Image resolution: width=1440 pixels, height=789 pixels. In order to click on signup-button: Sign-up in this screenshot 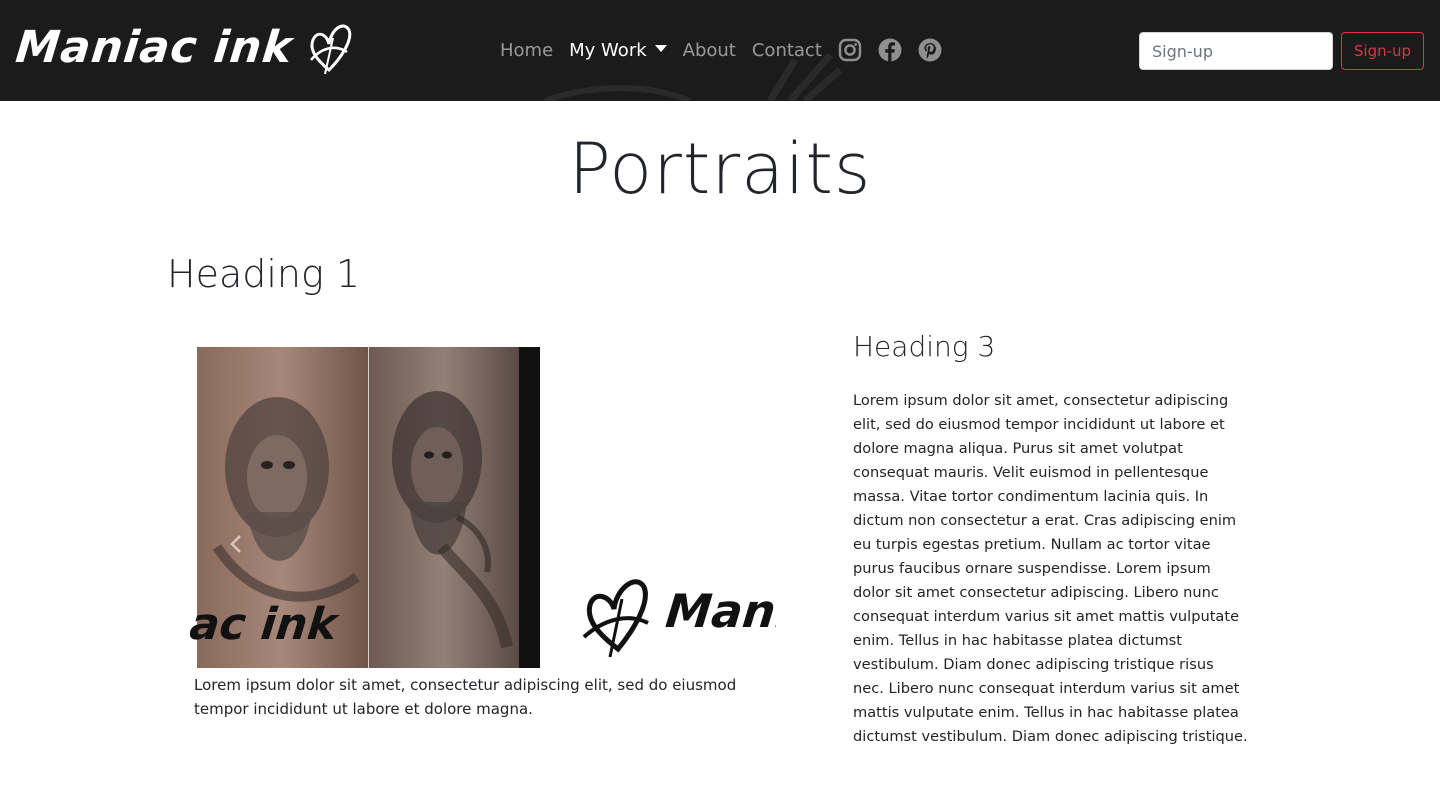, I will do `click(1382, 51)`.